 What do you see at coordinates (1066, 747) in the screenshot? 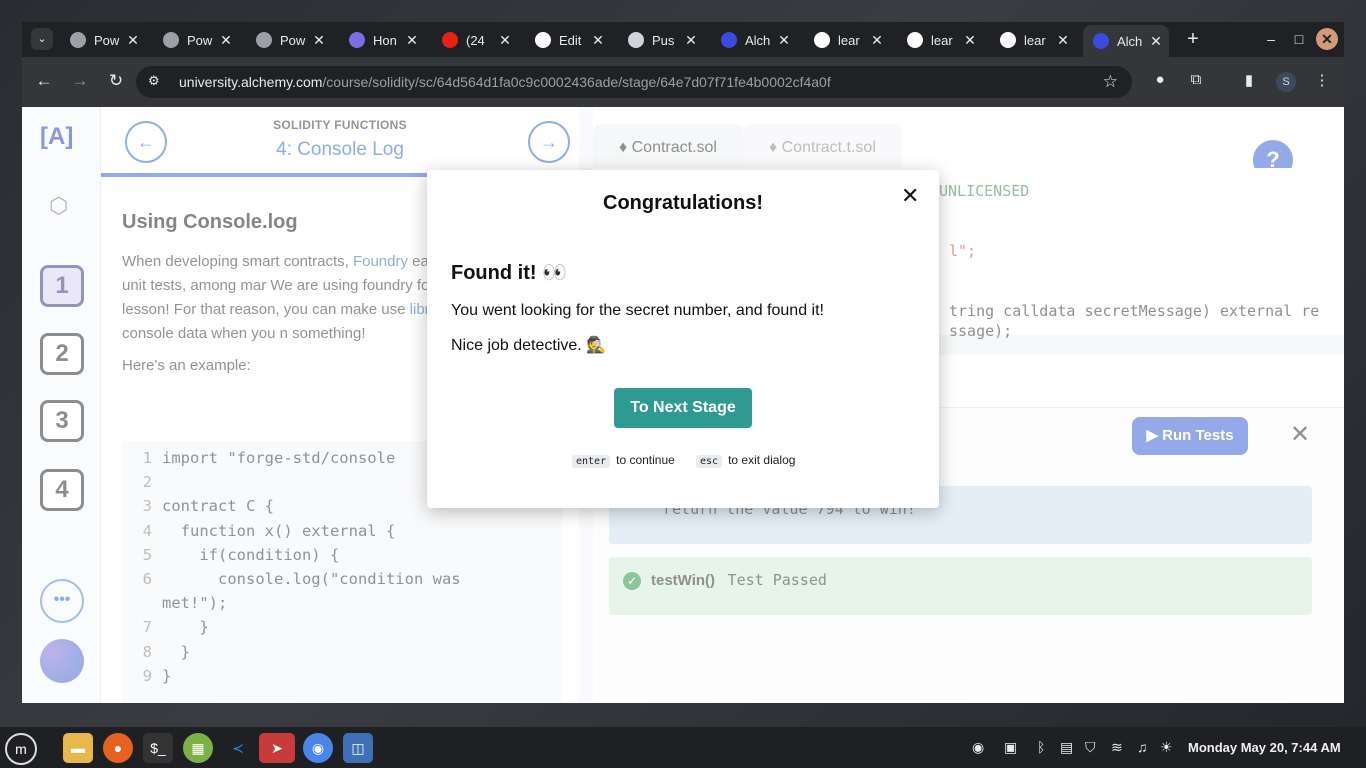
I see `clipboard-icon: ▤` at bounding box center [1066, 747].